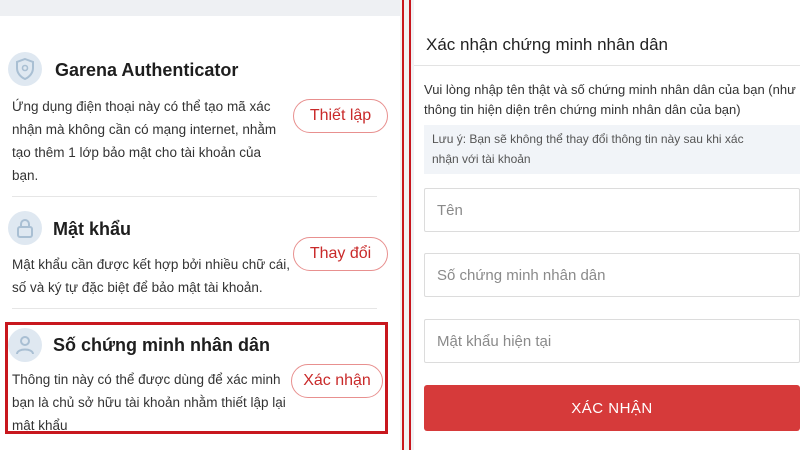 The width and height of the screenshot is (800, 450). What do you see at coordinates (612, 341) in the screenshot?
I see `current-password-field` at bounding box center [612, 341].